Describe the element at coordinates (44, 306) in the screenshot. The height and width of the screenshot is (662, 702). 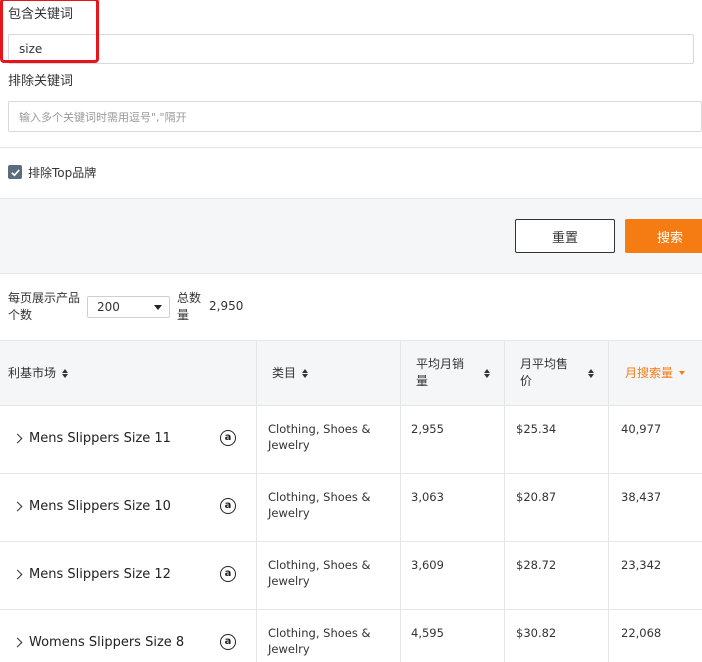
I see `per-page-label: 每页展示产品个数` at that location.